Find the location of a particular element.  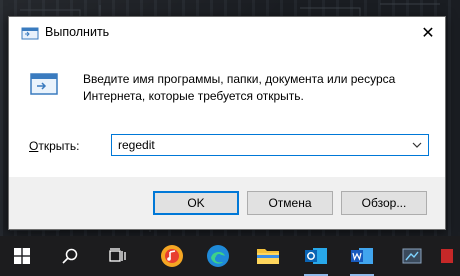

search-icon is located at coordinates (70, 256).